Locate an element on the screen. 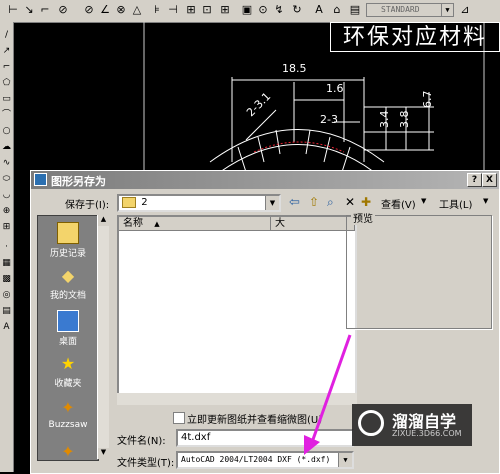 The height and width of the screenshot is (474, 500). circle-icon: ○ is located at coordinates (6, 131).